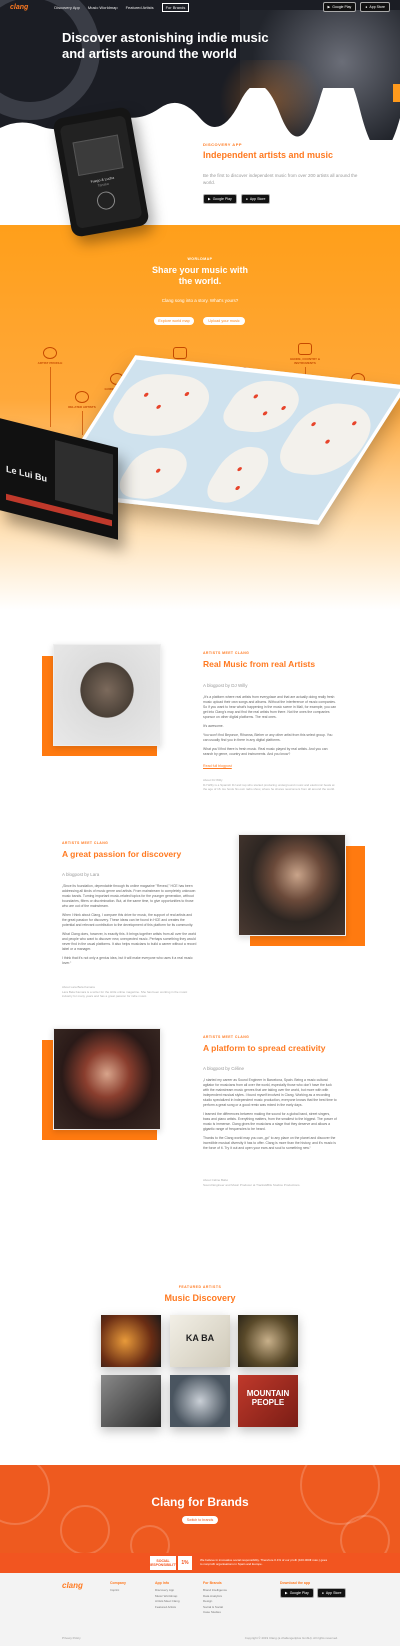 The height and width of the screenshot is (1646, 400). What do you see at coordinates (304, 361) in the screenshot?
I see `feature-label: GENRE, COUNTRY & INSTRUMENTS` at bounding box center [304, 361].